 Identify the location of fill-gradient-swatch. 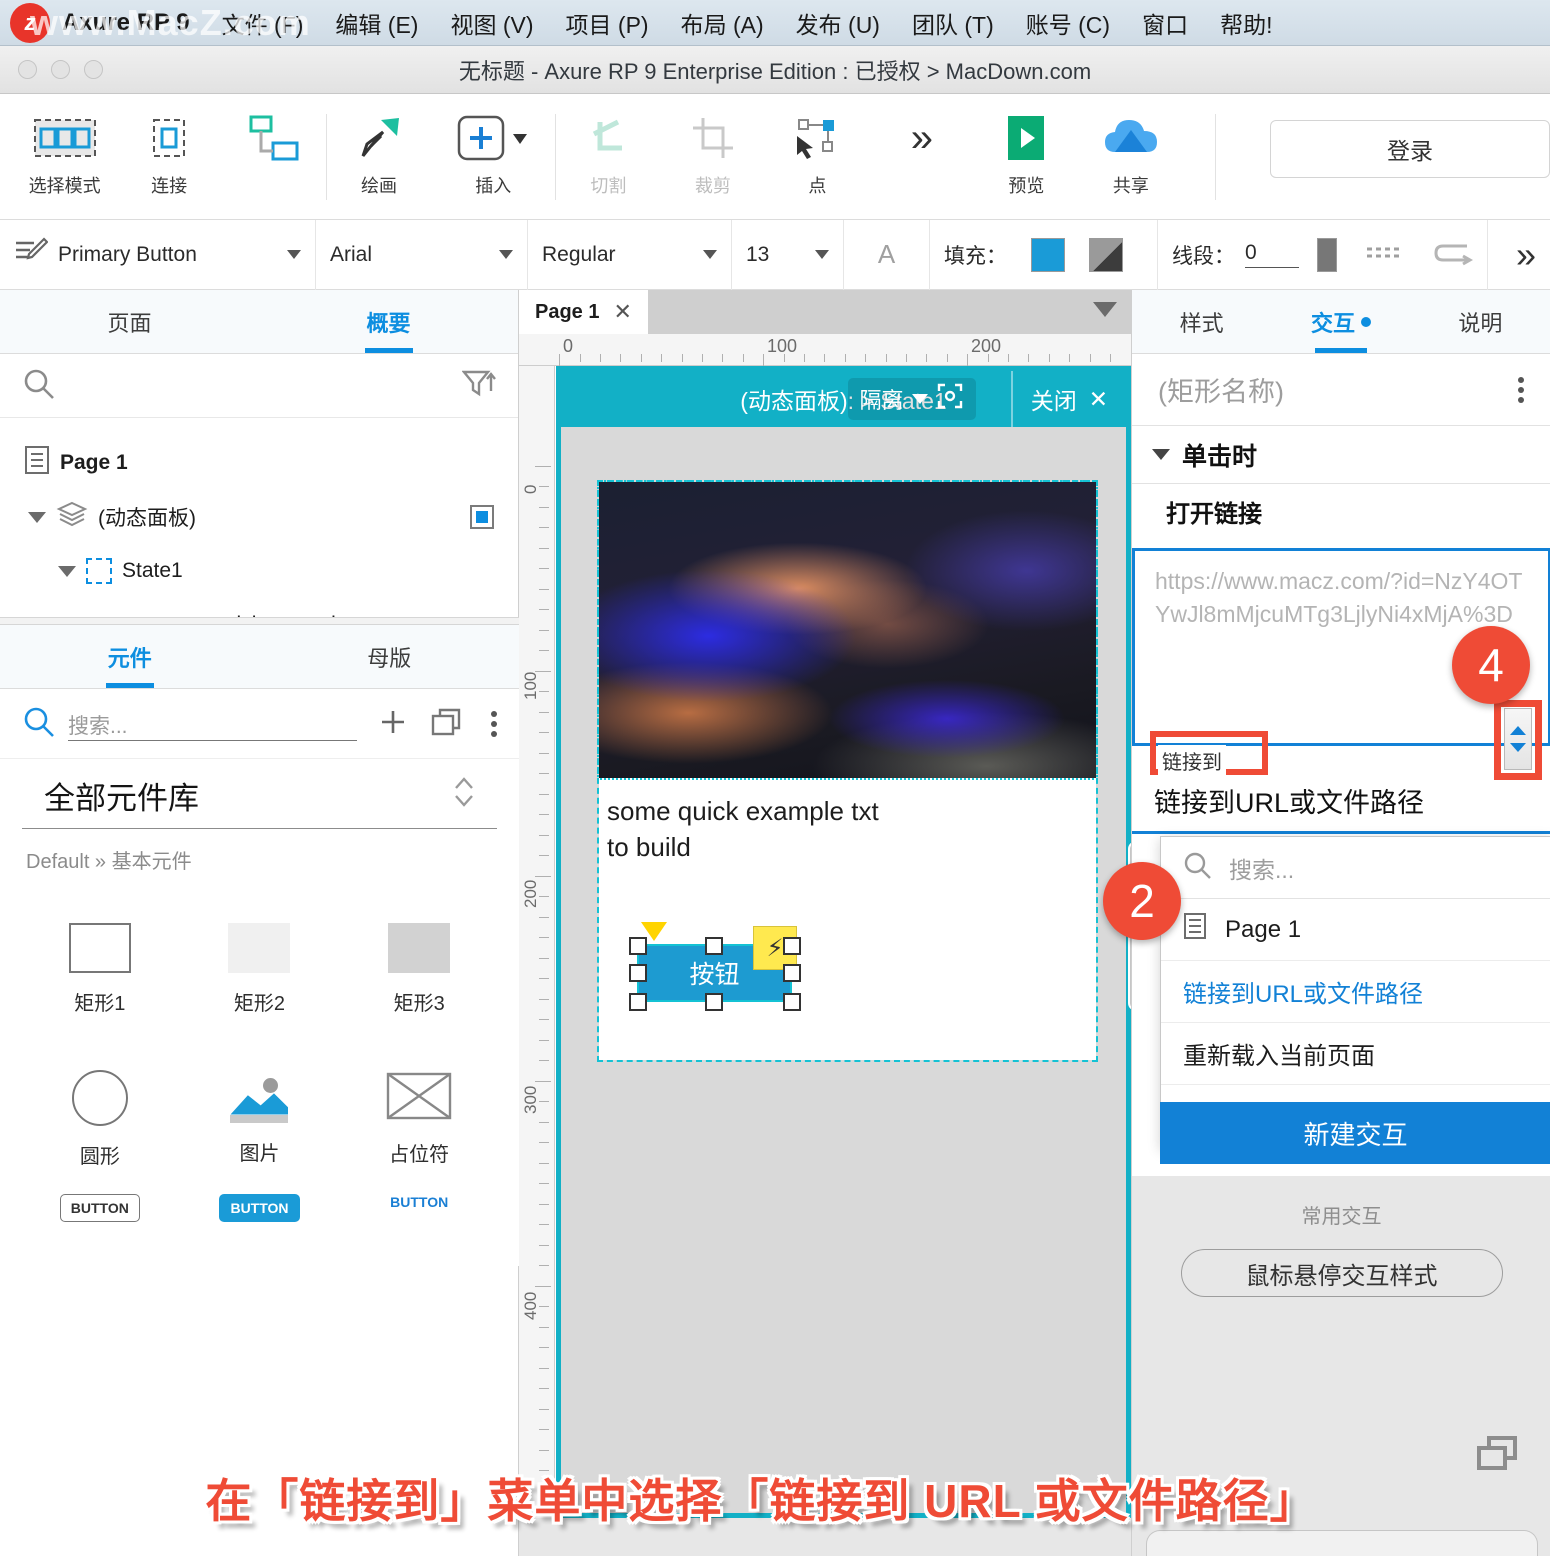
(1106, 254).